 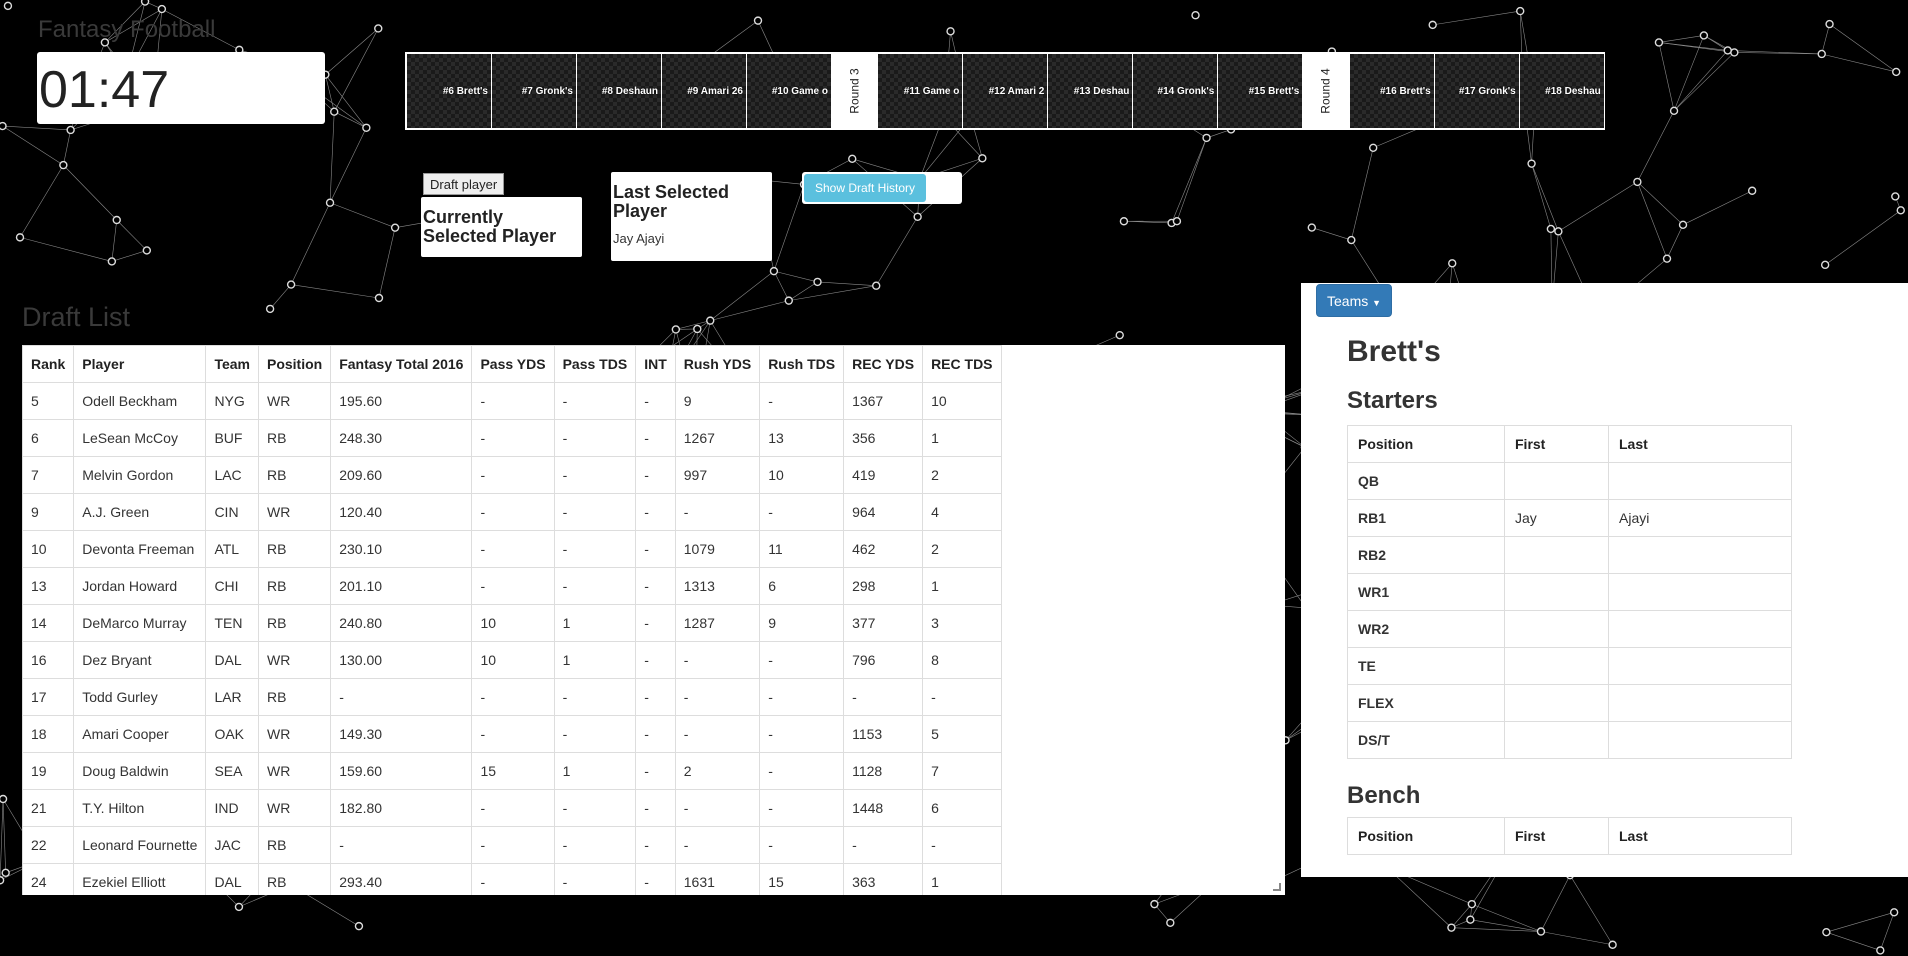 What do you see at coordinates (1354, 300) in the screenshot?
I see `teams-dropdown-button: Teams ▼` at bounding box center [1354, 300].